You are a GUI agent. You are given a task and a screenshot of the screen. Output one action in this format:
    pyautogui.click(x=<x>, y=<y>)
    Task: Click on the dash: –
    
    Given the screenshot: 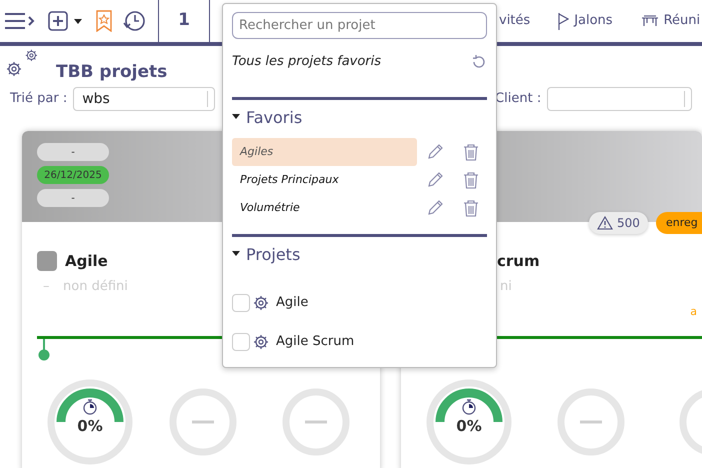 What is the action you would take?
    pyautogui.click(x=46, y=287)
    